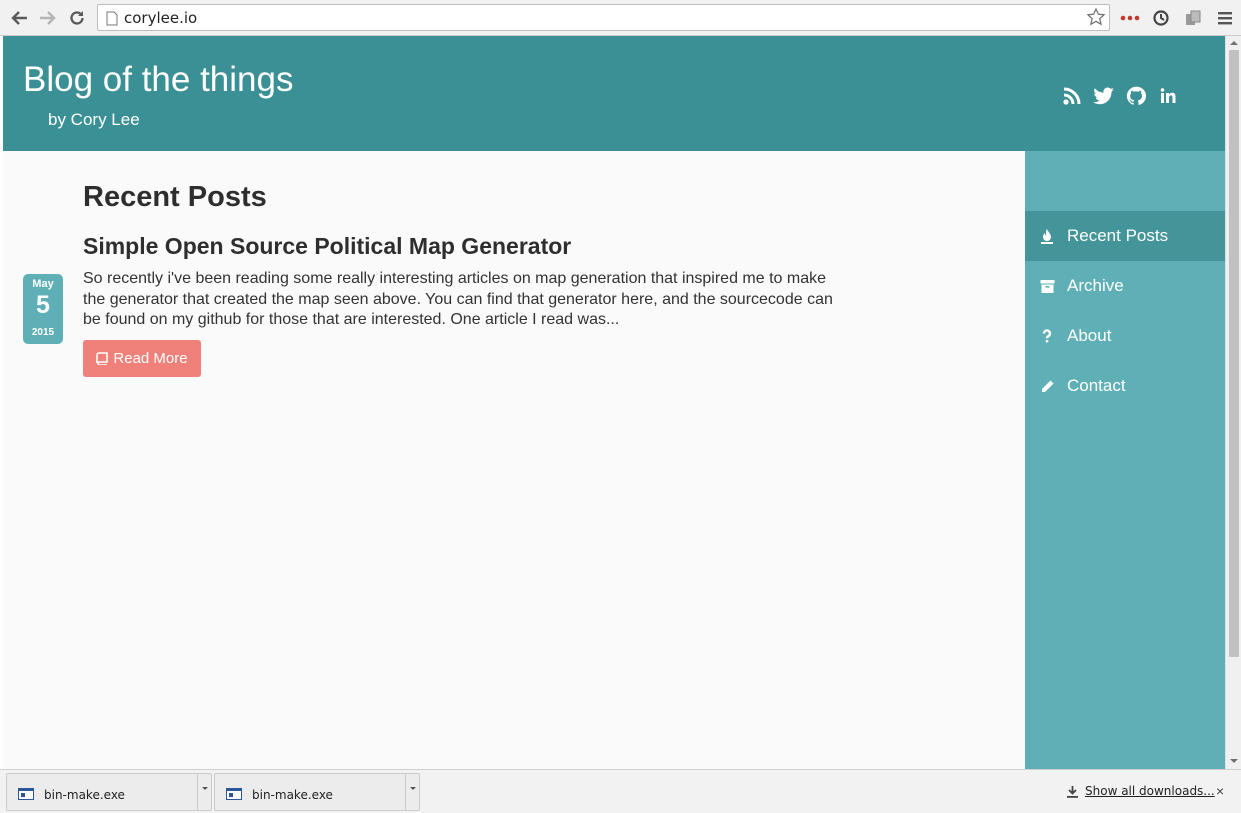  I want to click on sidebar-item-label: Archive, so click(1095, 285).